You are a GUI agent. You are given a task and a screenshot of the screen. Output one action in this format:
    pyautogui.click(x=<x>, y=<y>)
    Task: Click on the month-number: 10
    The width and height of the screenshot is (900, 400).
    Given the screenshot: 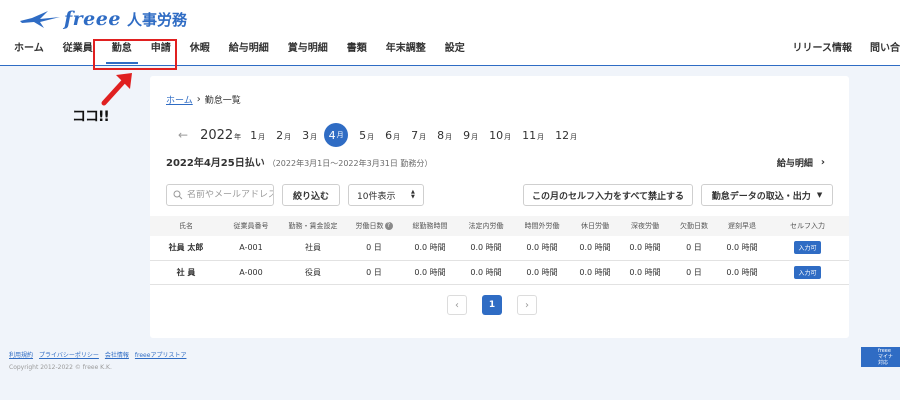 What is the action you would take?
    pyautogui.click(x=496, y=135)
    